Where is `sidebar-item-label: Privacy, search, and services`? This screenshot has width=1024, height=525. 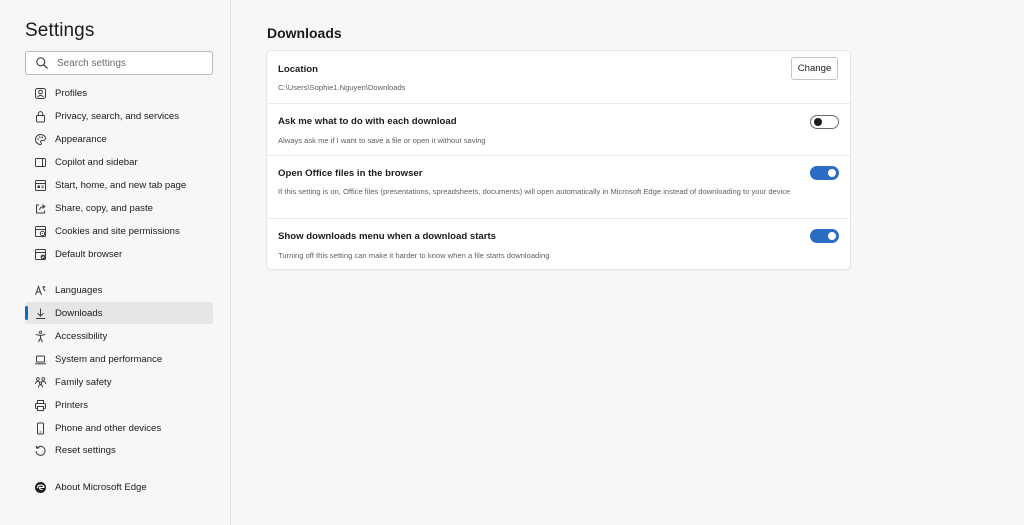 sidebar-item-label: Privacy, search, and services is located at coordinates (117, 116).